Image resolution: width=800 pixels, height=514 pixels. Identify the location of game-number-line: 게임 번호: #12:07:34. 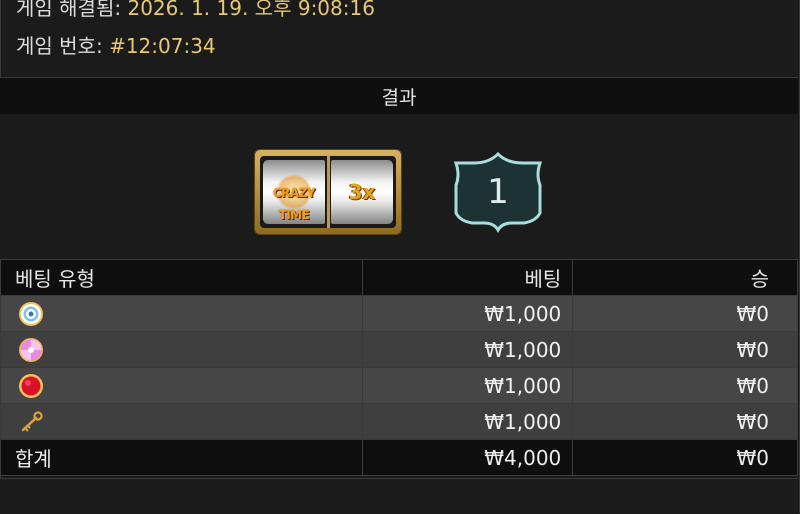
(116, 44).